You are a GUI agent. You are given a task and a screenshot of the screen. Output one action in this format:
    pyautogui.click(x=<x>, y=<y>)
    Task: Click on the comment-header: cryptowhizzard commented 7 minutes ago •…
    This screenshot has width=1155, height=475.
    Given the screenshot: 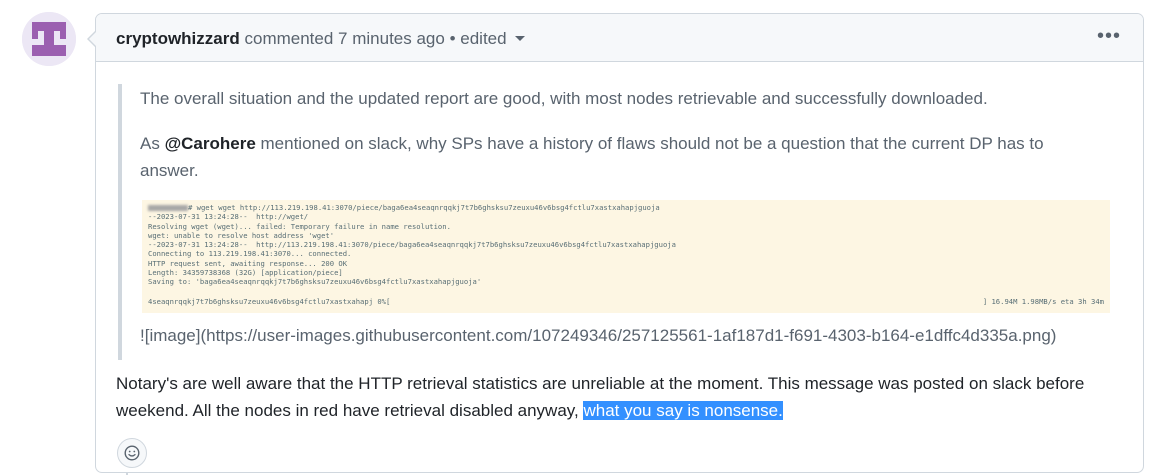 What is the action you would take?
    pyautogui.click(x=619, y=38)
    